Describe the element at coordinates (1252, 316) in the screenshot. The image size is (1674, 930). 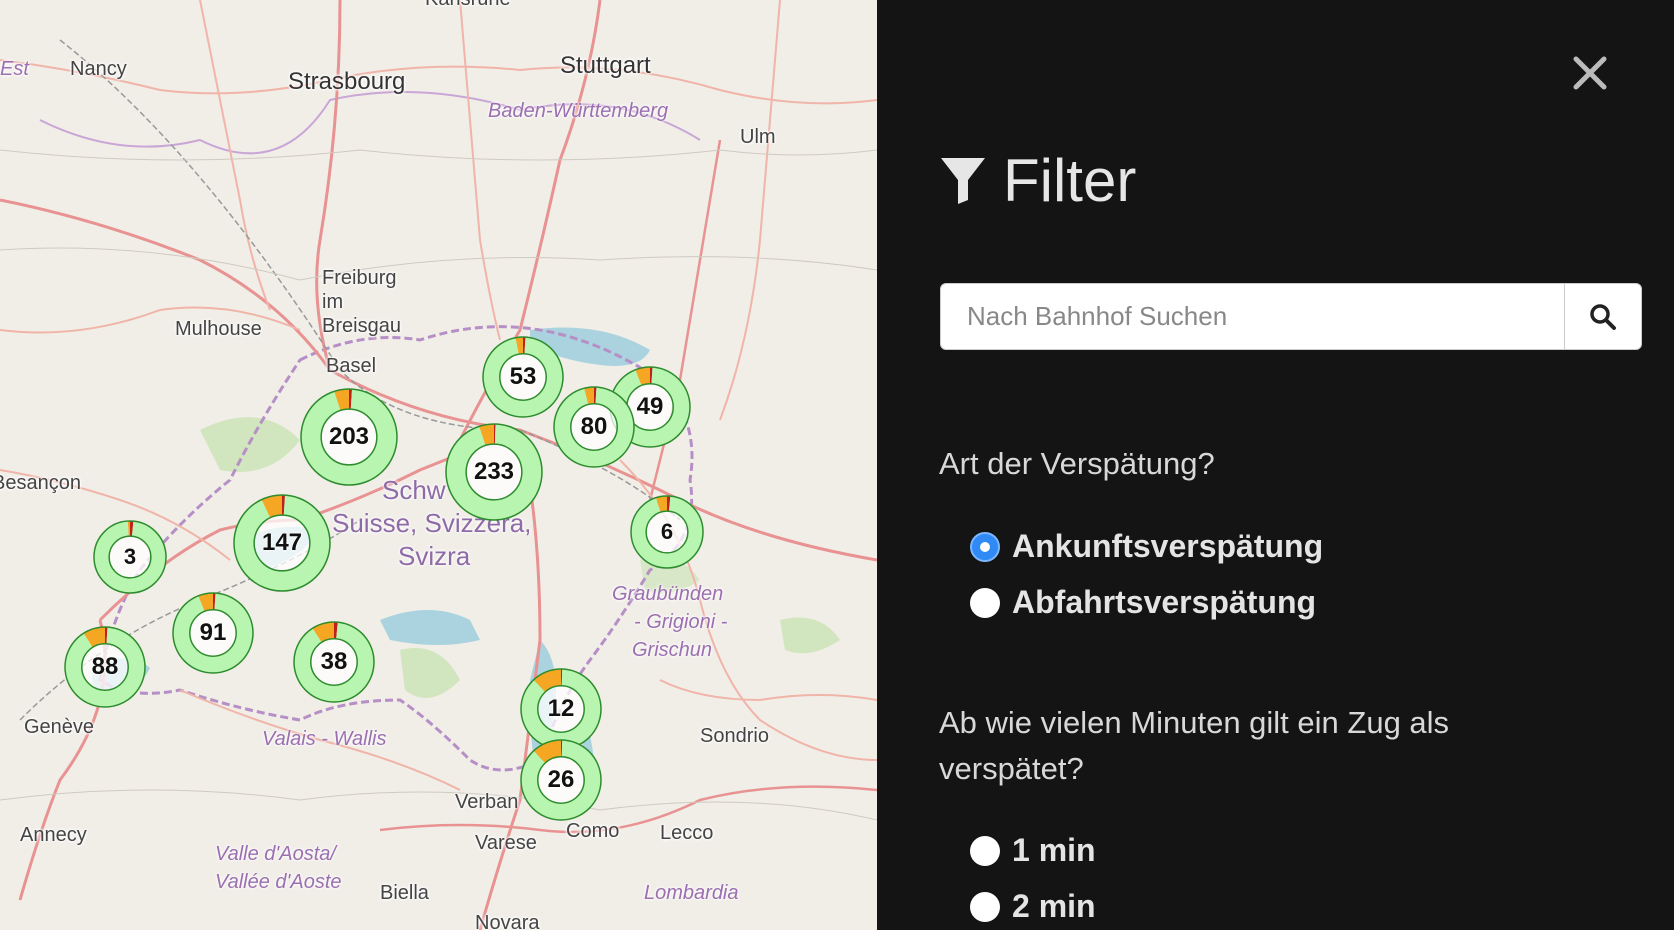
I see `station-search-input` at that location.